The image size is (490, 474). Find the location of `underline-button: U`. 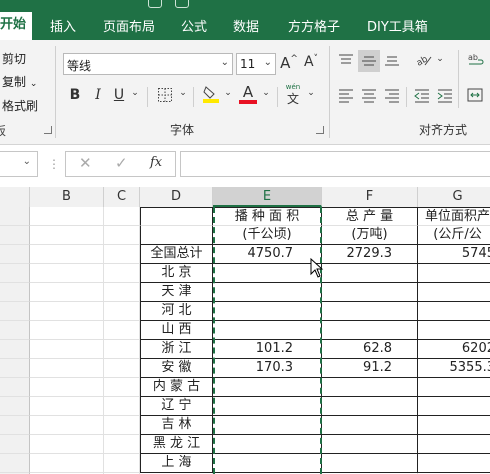

underline-button: U is located at coordinates (119, 95).